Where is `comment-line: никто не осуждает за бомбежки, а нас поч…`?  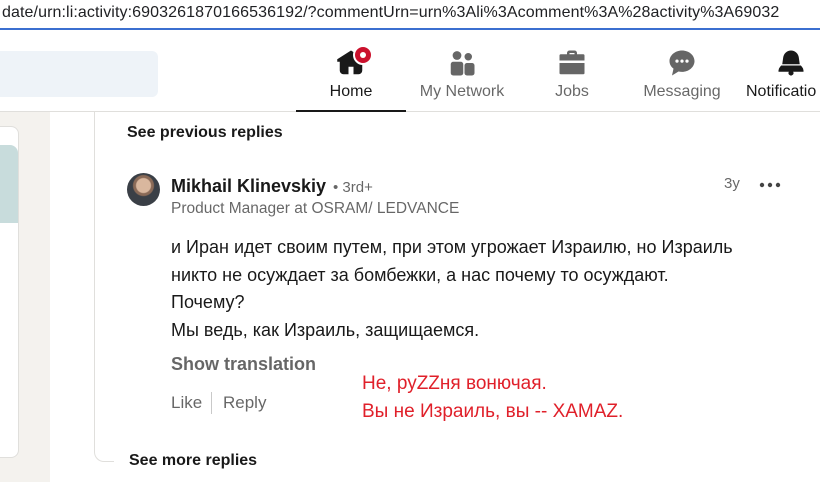
comment-line: никто не осуждает за бомбежки, а нас поч… is located at coordinates (420, 274).